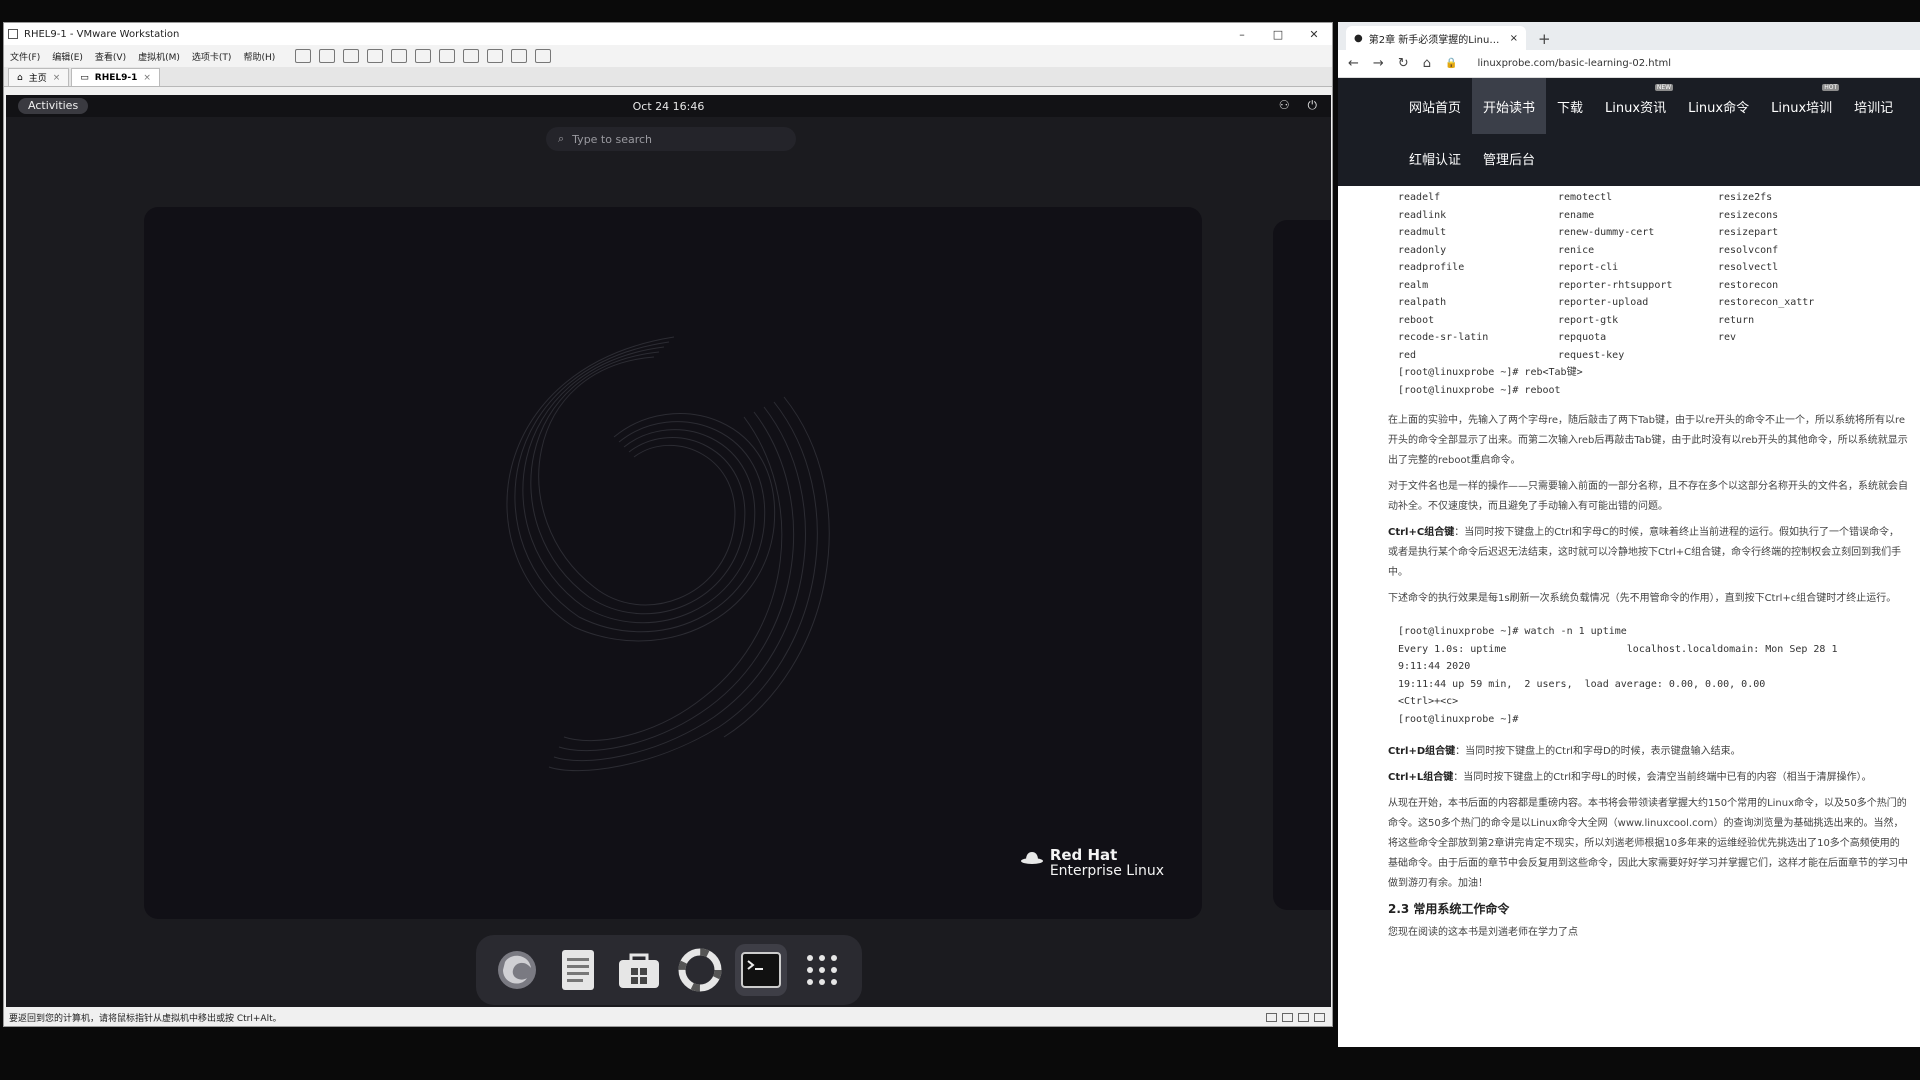 The width and height of the screenshot is (1920, 1080). I want to click on minimize-button: –, so click(1242, 34).